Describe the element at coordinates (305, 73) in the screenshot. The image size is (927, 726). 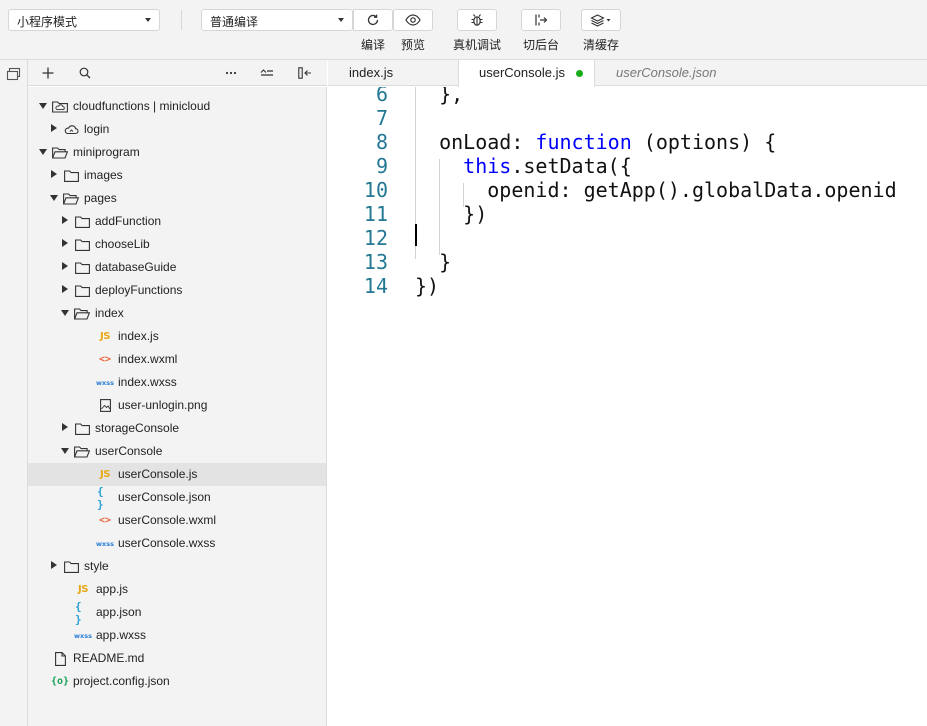
I see `split-icon` at that location.